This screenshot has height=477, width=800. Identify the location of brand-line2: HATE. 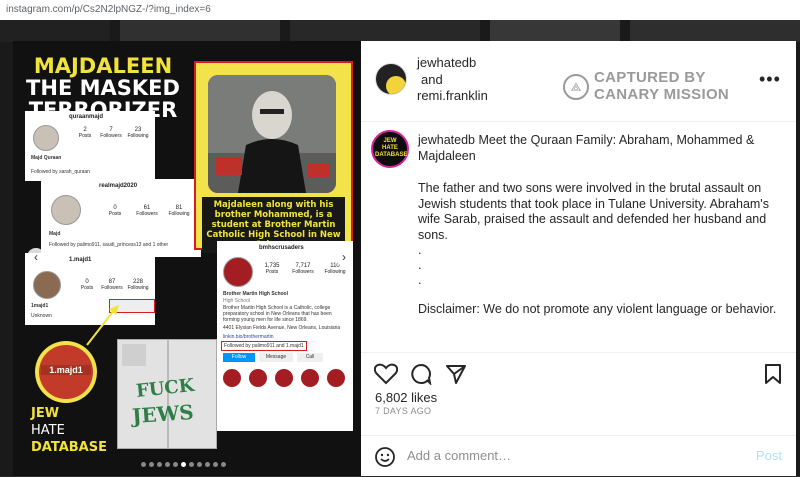
(48, 430).